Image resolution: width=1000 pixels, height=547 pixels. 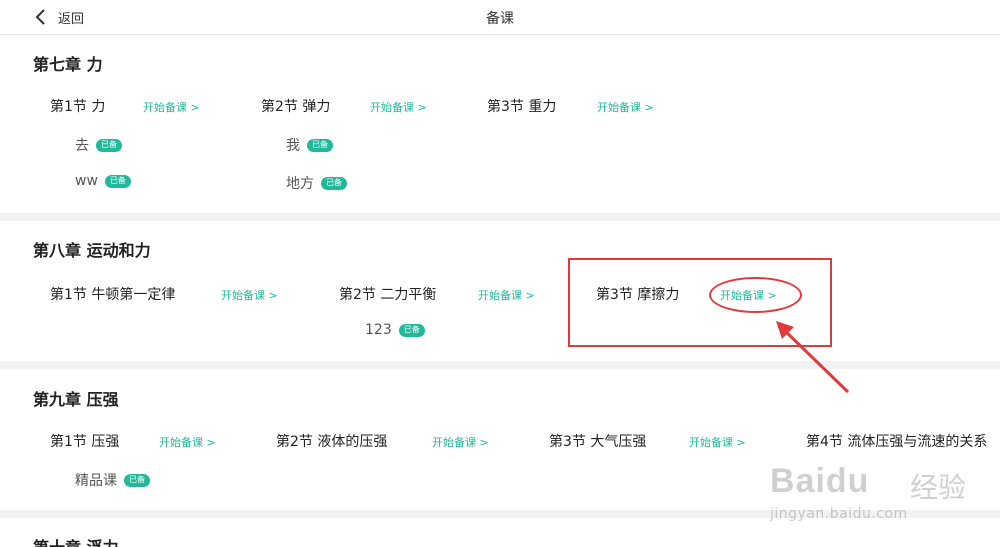 I want to click on section-item: 第2节 液体的压强, so click(x=331, y=441).